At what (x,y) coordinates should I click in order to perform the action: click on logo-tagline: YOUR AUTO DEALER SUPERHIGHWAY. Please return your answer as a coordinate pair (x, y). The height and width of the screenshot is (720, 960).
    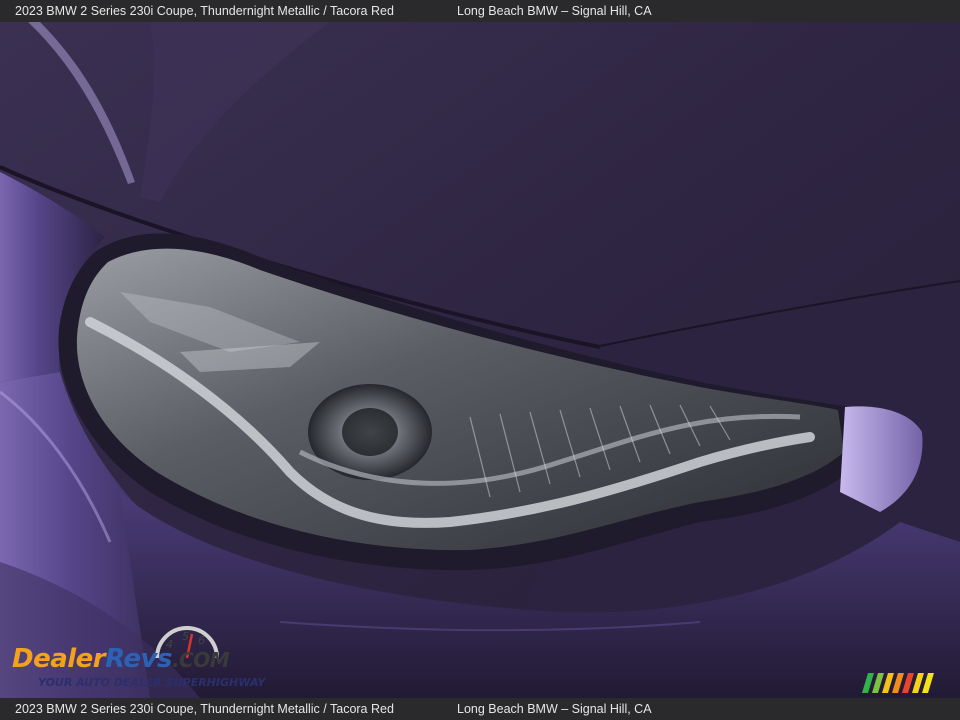
    Looking at the image, I should click on (152, 682).